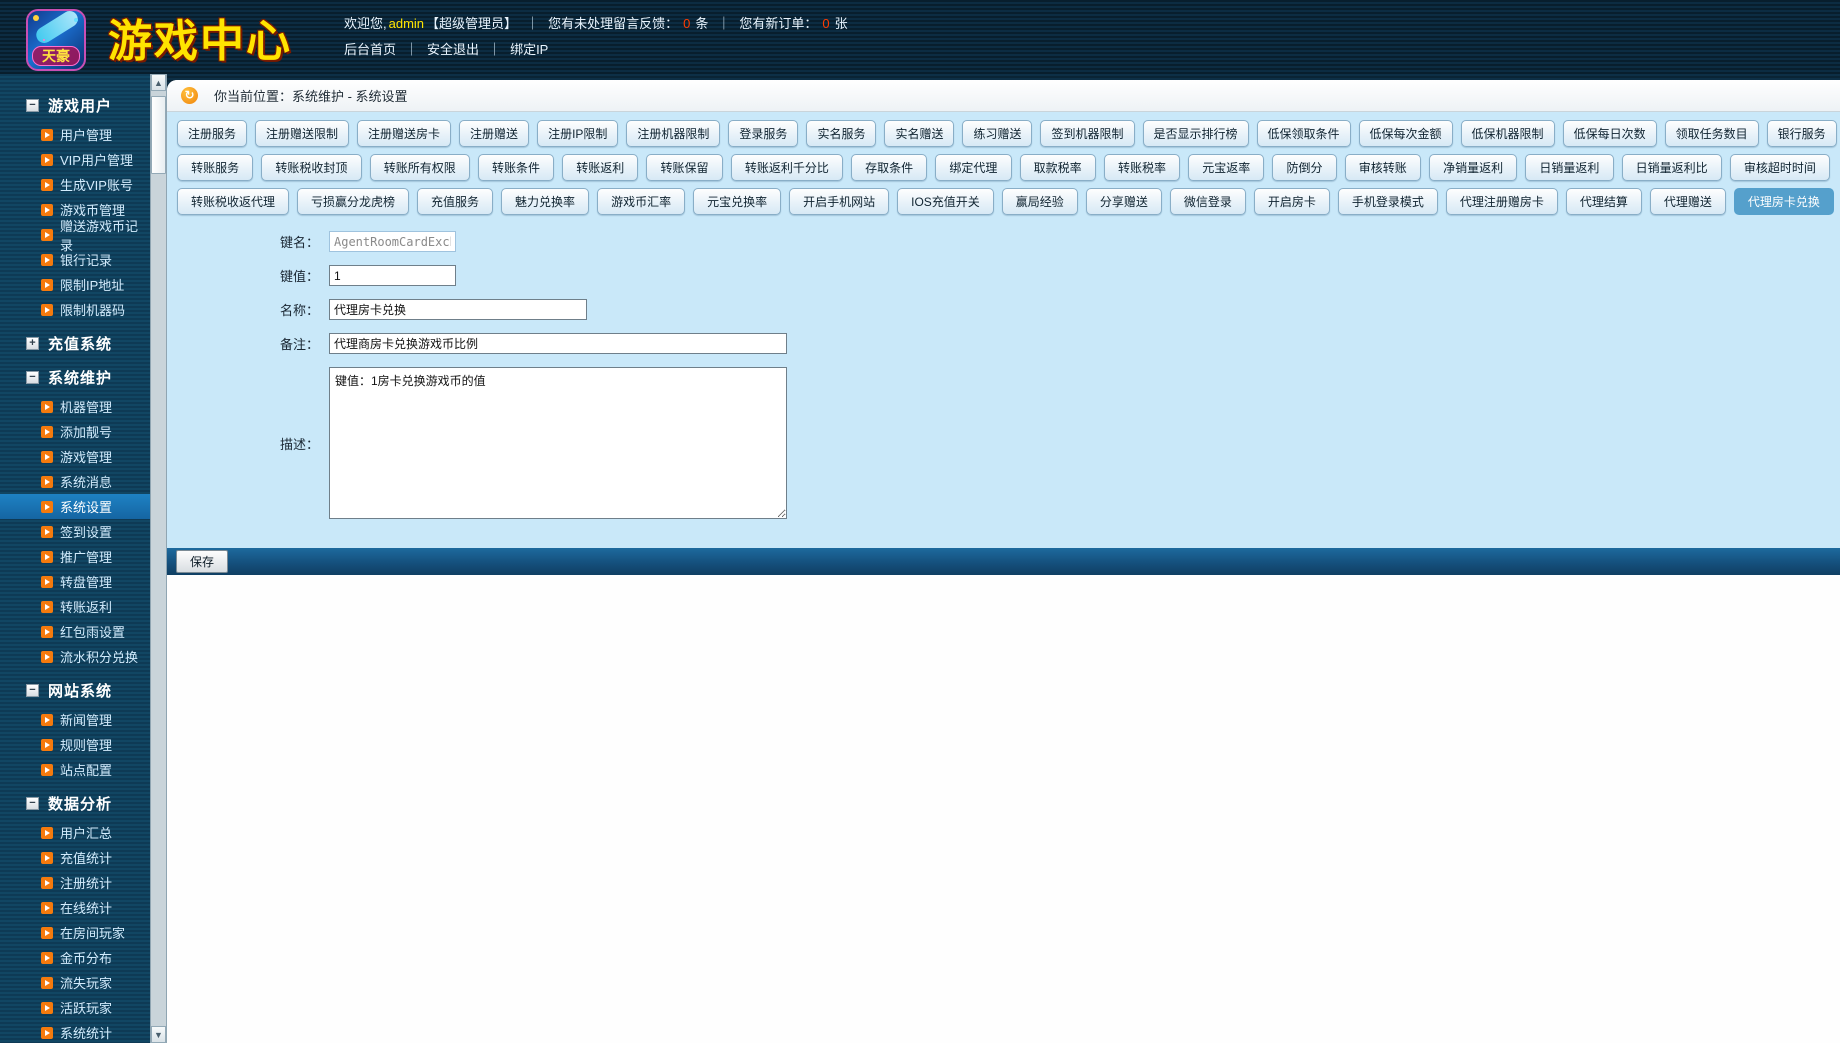 The image size is (1840, 1043). I want to click on description-textarea, so click(558, 443).